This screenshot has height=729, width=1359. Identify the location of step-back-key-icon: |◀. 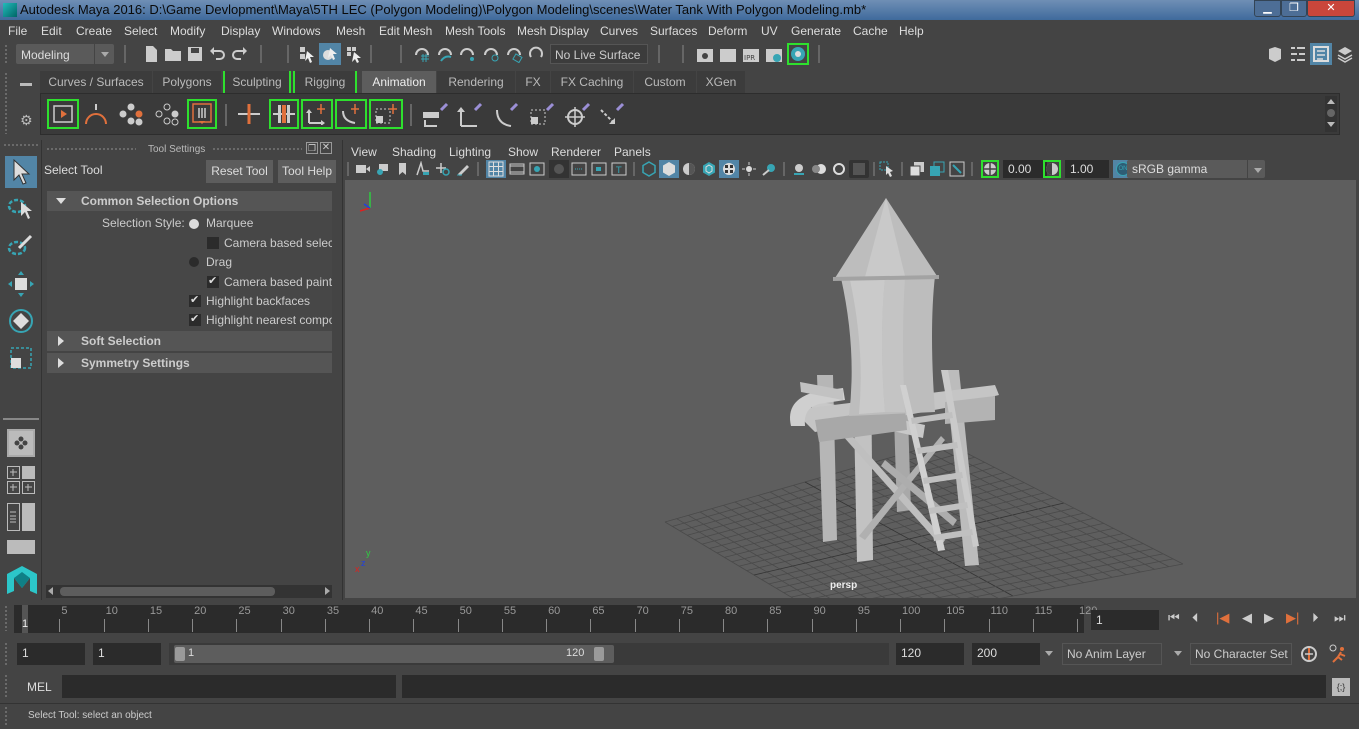
(1222, 618).